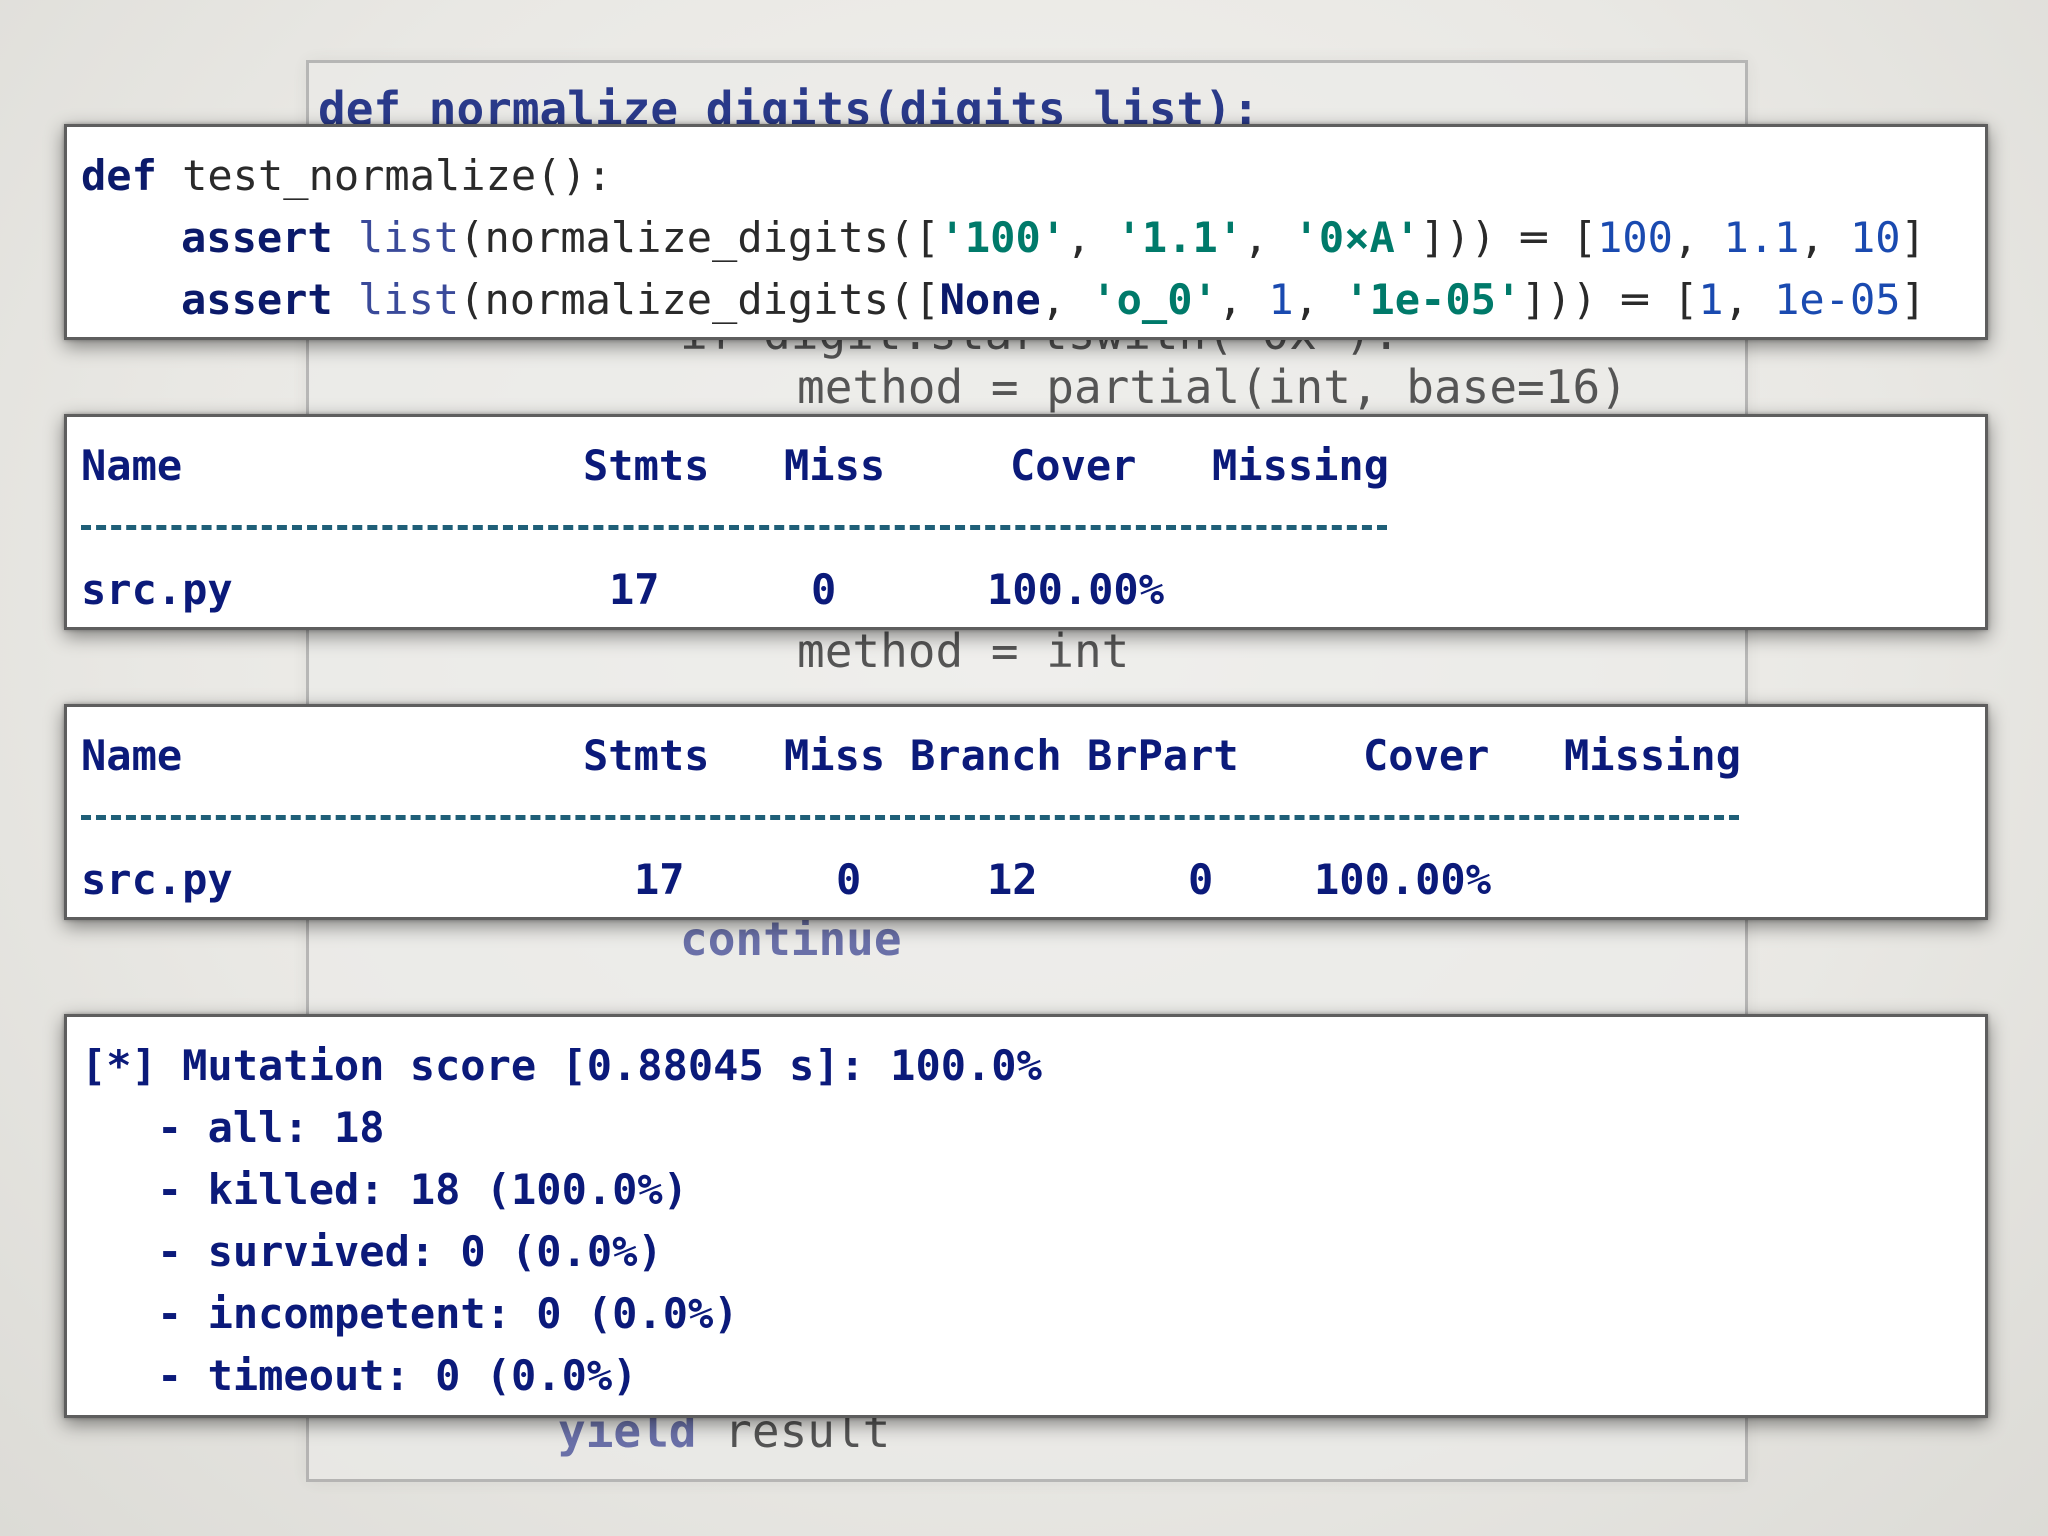 This screenshot has width=2048, height=1536. I want to click on string-literal: '100', so click(1003, 237).